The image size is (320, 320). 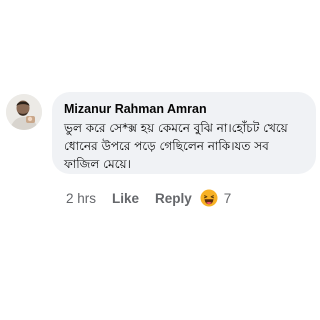 I want to click on comment-timestamp: 2 hrs, so click(x=81, y=198).